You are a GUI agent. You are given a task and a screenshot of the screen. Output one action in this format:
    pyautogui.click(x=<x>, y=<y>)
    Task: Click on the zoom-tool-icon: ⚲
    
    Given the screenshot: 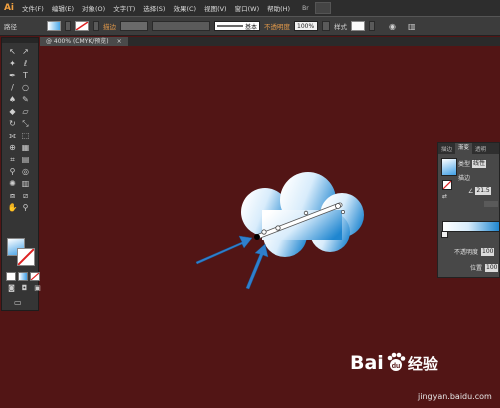 What is the action you would take?
    pyautogui.click(x=25, y=207)
    